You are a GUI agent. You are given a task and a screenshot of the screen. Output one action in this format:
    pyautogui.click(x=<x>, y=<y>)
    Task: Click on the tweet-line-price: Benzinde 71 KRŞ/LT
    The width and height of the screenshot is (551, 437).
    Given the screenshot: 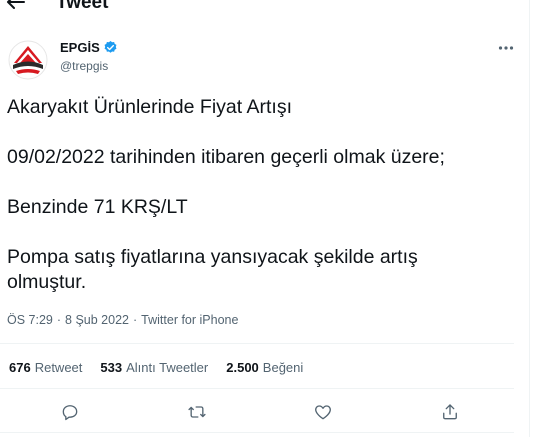 What is the action you would take?
    pyautogui.click(x=97, y=207)
    